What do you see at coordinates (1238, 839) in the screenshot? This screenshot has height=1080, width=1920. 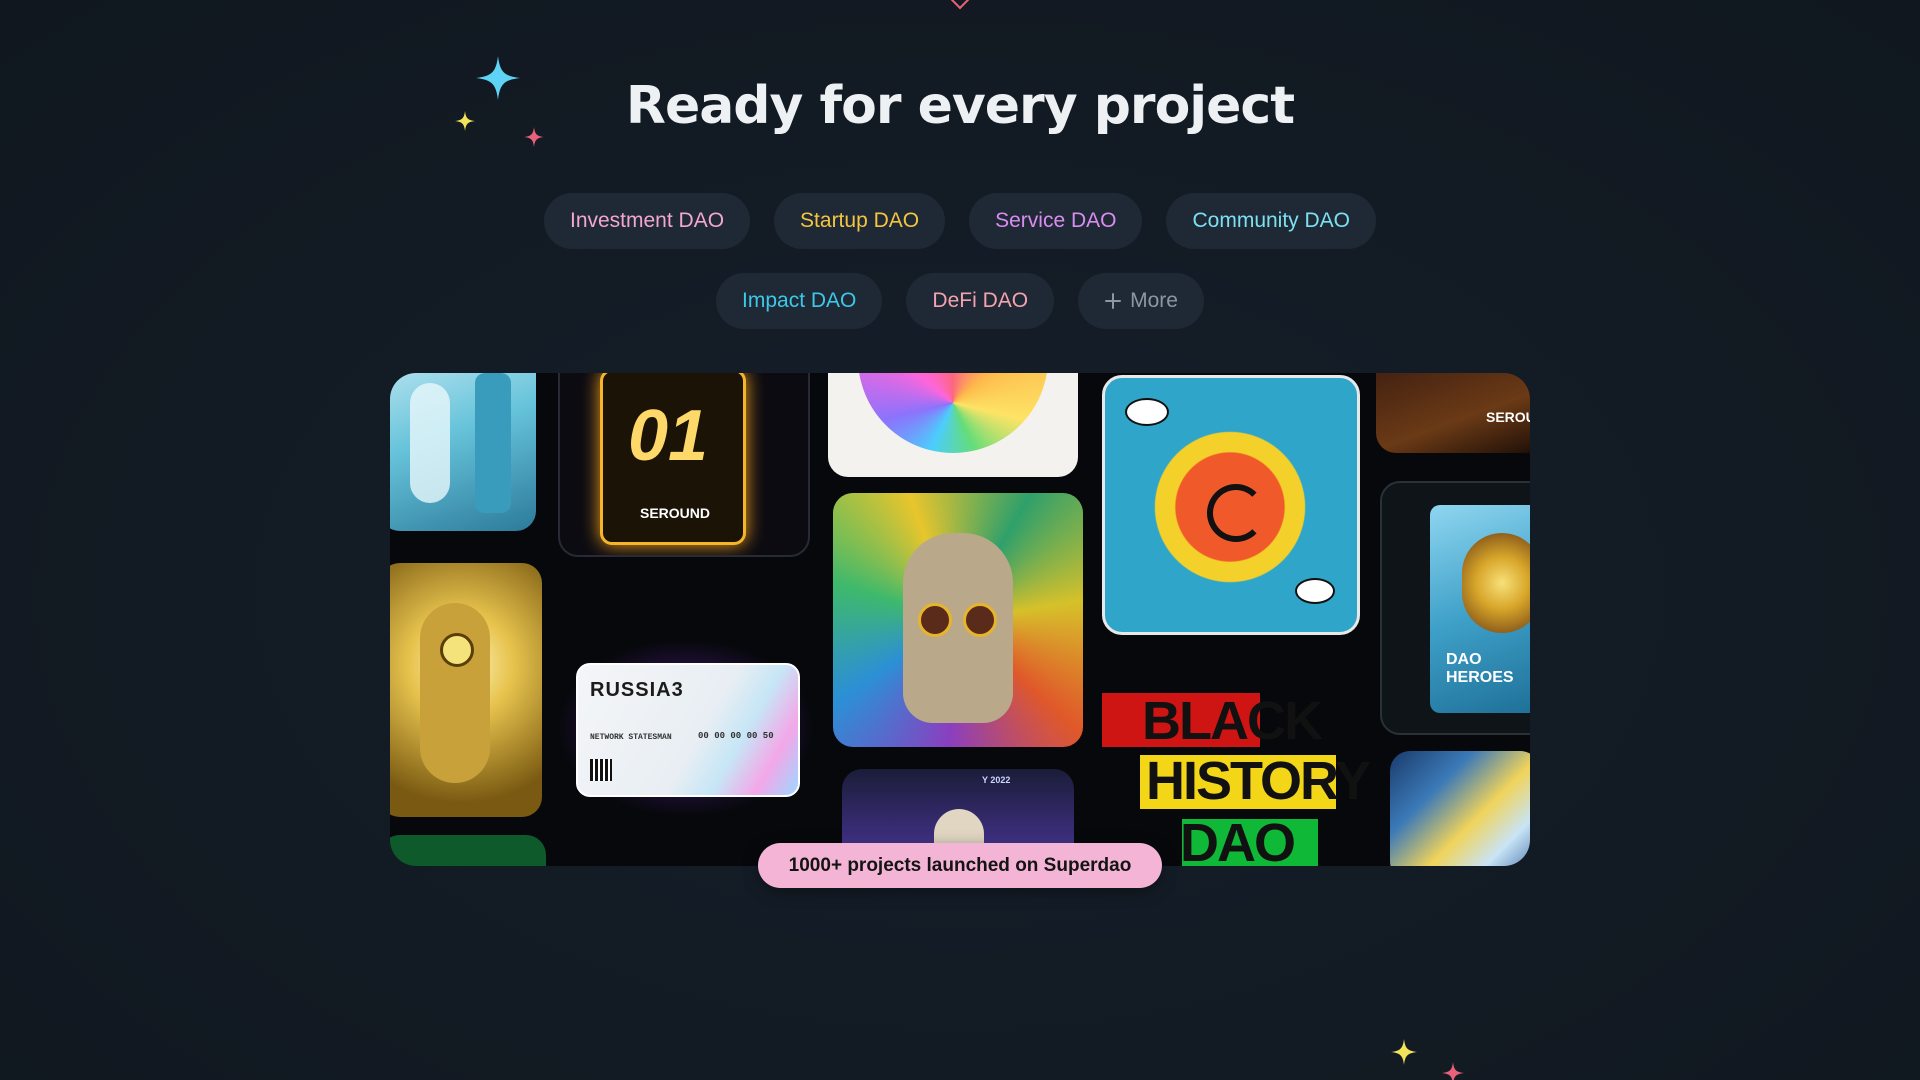 I see `black-history-line-3: DAO` at bounding box center [1238, 839].